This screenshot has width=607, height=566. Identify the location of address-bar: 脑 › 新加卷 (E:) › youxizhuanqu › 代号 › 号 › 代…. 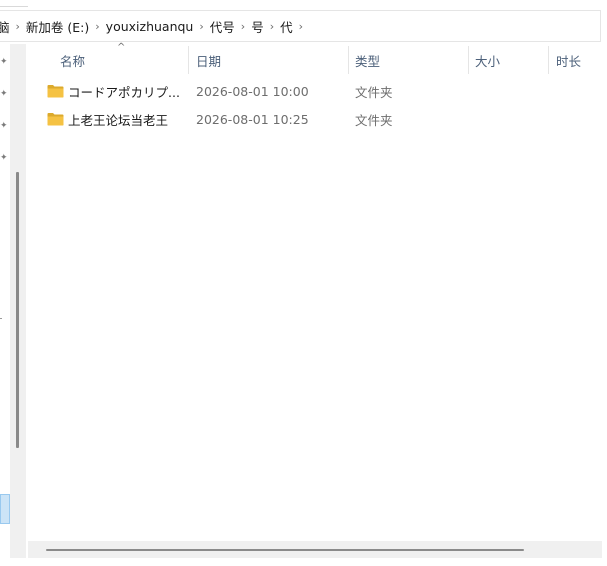
(300, 26).